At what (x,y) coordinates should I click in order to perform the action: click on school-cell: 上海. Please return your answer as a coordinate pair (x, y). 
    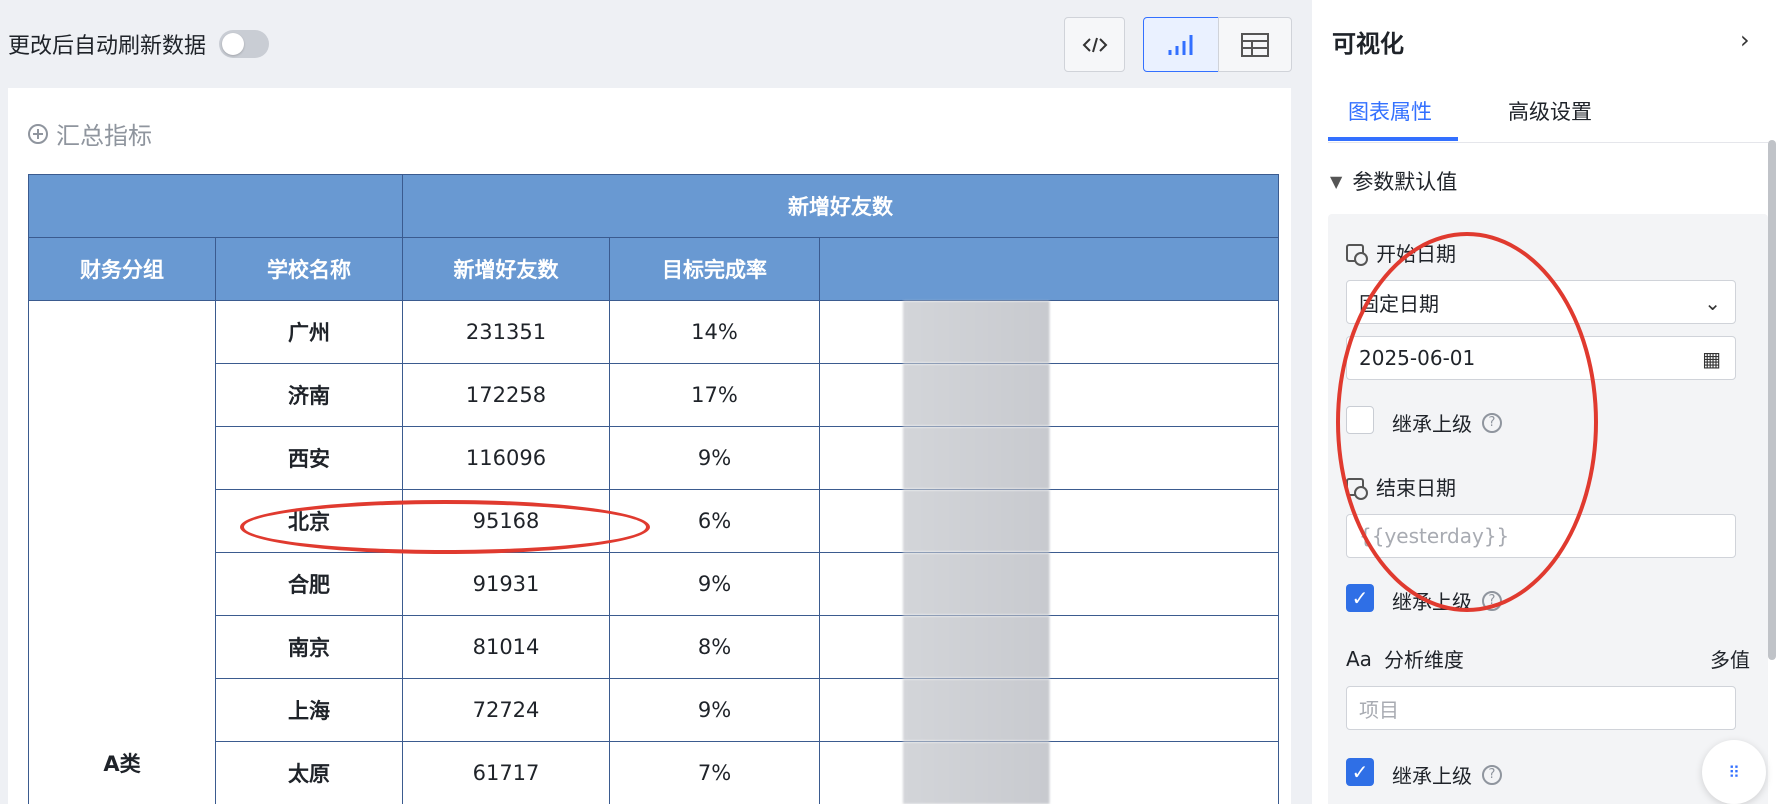
    Looking at the image, I should click on (309, 710).